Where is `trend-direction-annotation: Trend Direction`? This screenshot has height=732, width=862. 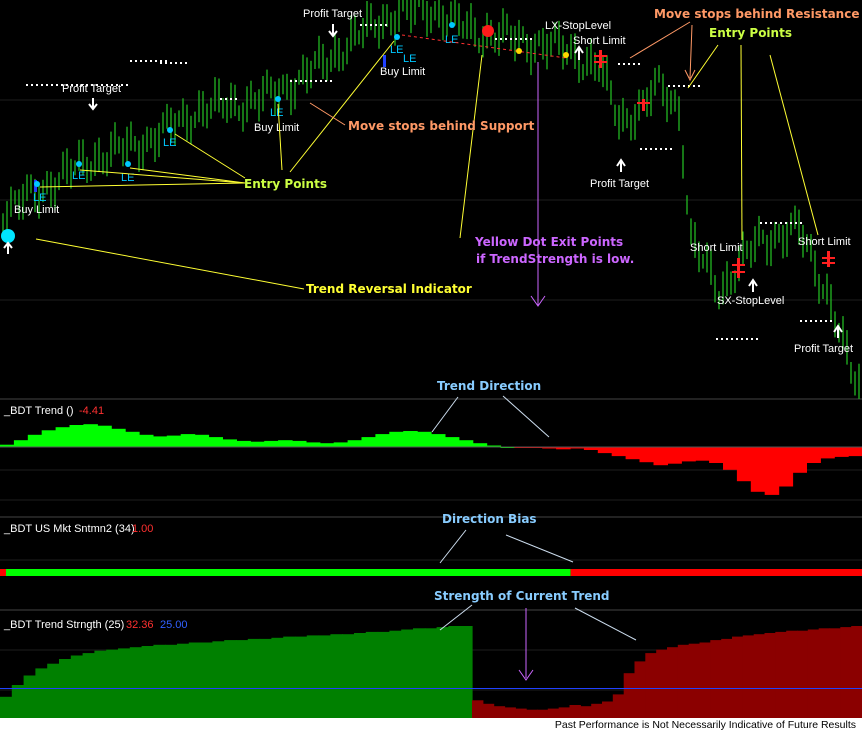
trend-direction-annotation: Trend Direction is located at coordinates (489, 386).